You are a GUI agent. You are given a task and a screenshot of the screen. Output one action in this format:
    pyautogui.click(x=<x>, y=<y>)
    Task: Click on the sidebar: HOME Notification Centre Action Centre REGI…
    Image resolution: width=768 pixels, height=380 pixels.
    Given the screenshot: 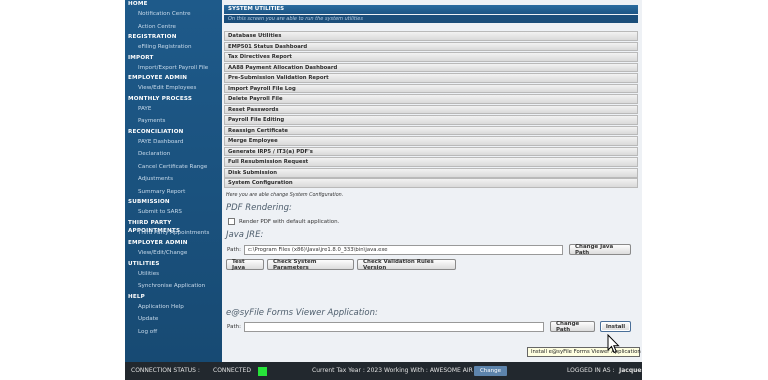 What is the action you would take?
    pyautogui.click(x=173, y=181)
    